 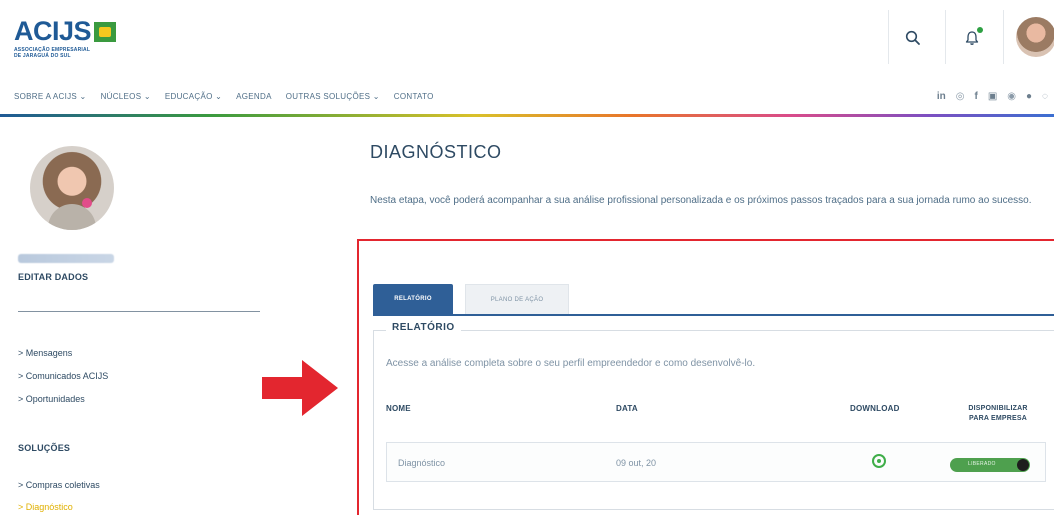 What do you see at coordinates (879, 461) in the screenshot?
I see `download-icon` at bounding box center [879, 461].